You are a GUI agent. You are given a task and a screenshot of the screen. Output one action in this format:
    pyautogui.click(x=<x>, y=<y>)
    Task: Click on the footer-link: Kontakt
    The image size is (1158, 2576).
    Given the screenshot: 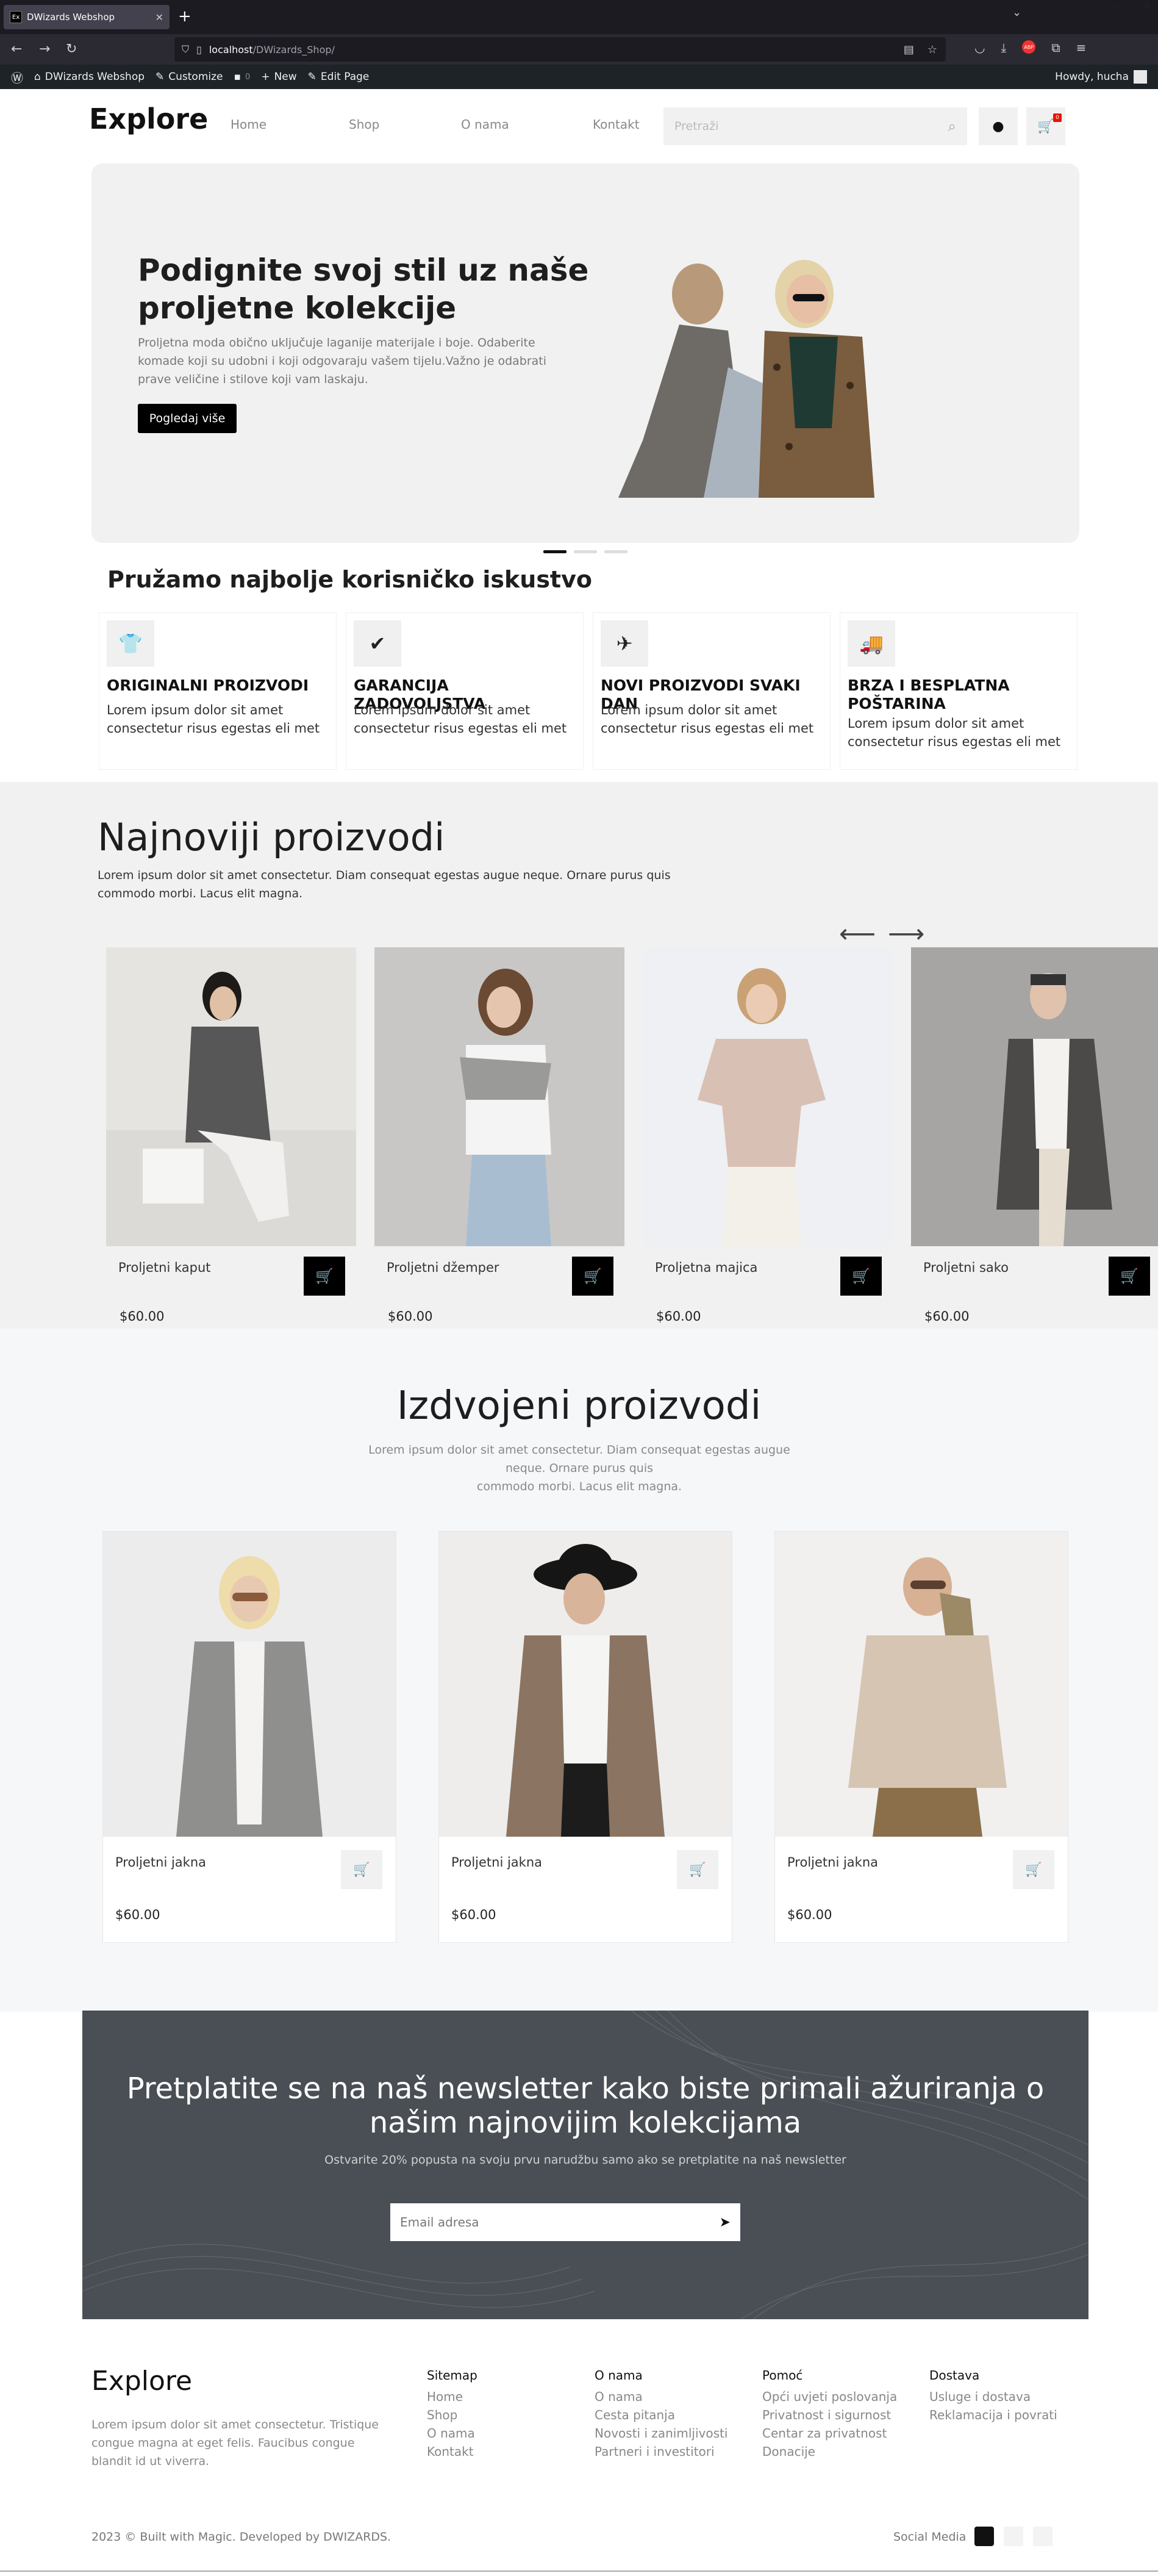 What is the action you would take?
    pyautogui.click(x=452, y=2452)
    